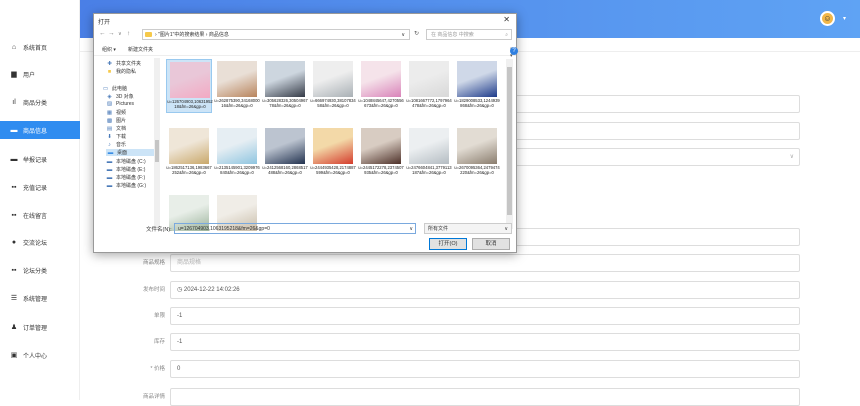 The width and height of the screenshot is (860, 406). What do you see at coordinates (109, 112) in the screenshot?
I see `video-icon: ▦` at bounding box center [109, 112].